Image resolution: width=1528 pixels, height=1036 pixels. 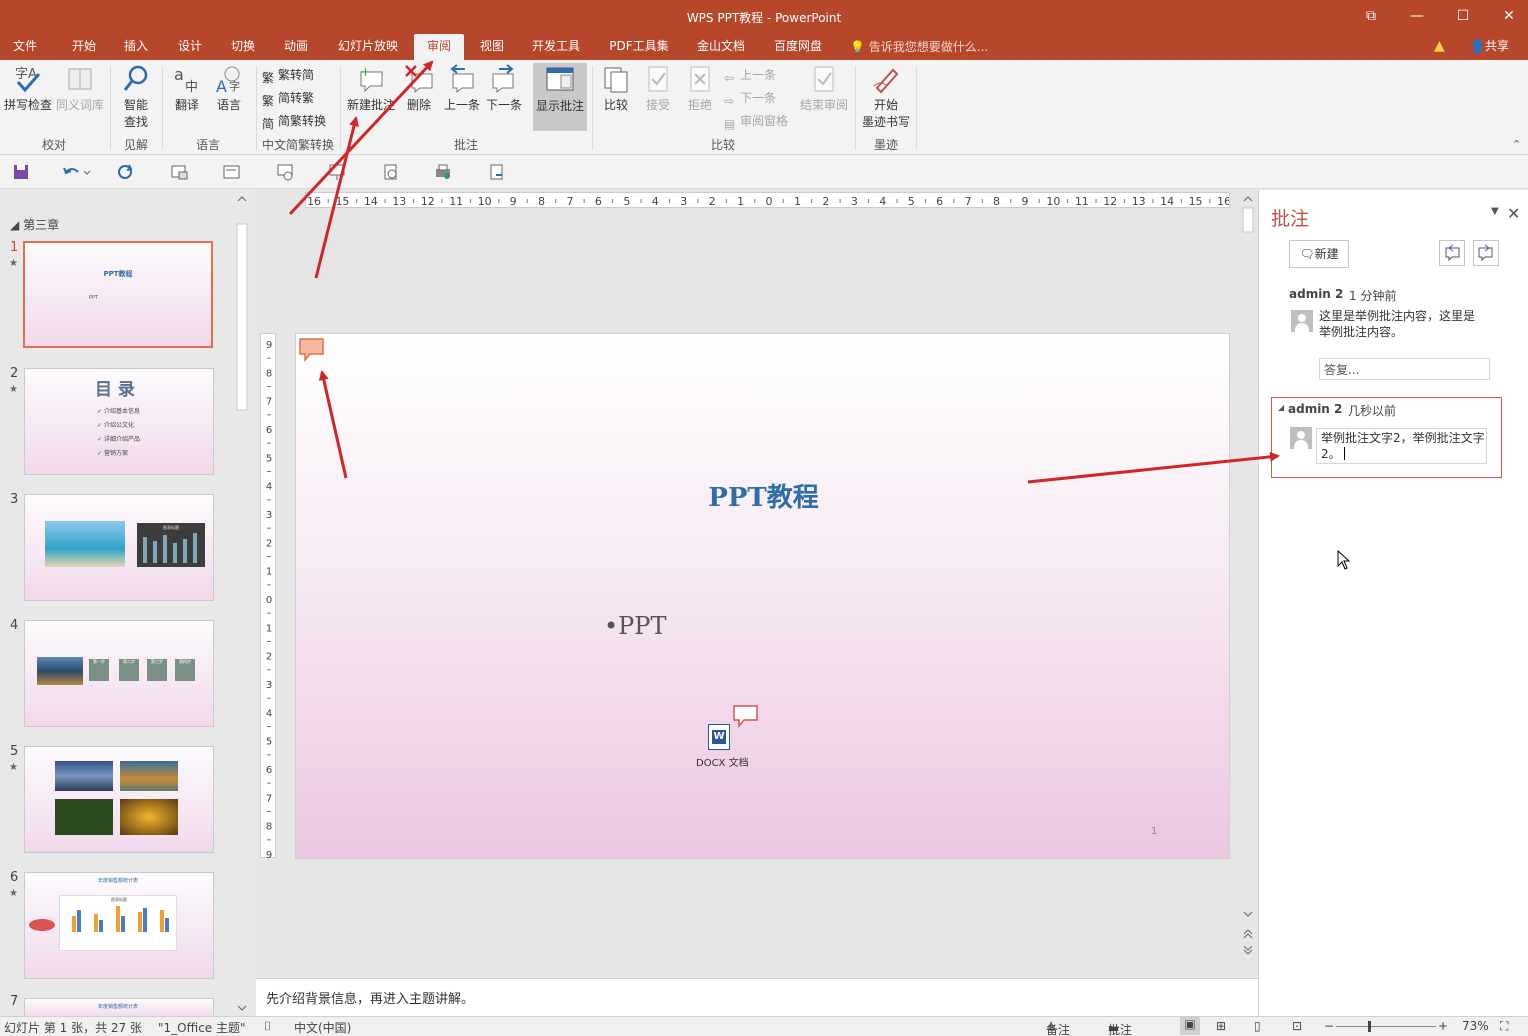 I want to click on tab-baidu-netdisk: 百度网盘, so click(x=798, y=47).